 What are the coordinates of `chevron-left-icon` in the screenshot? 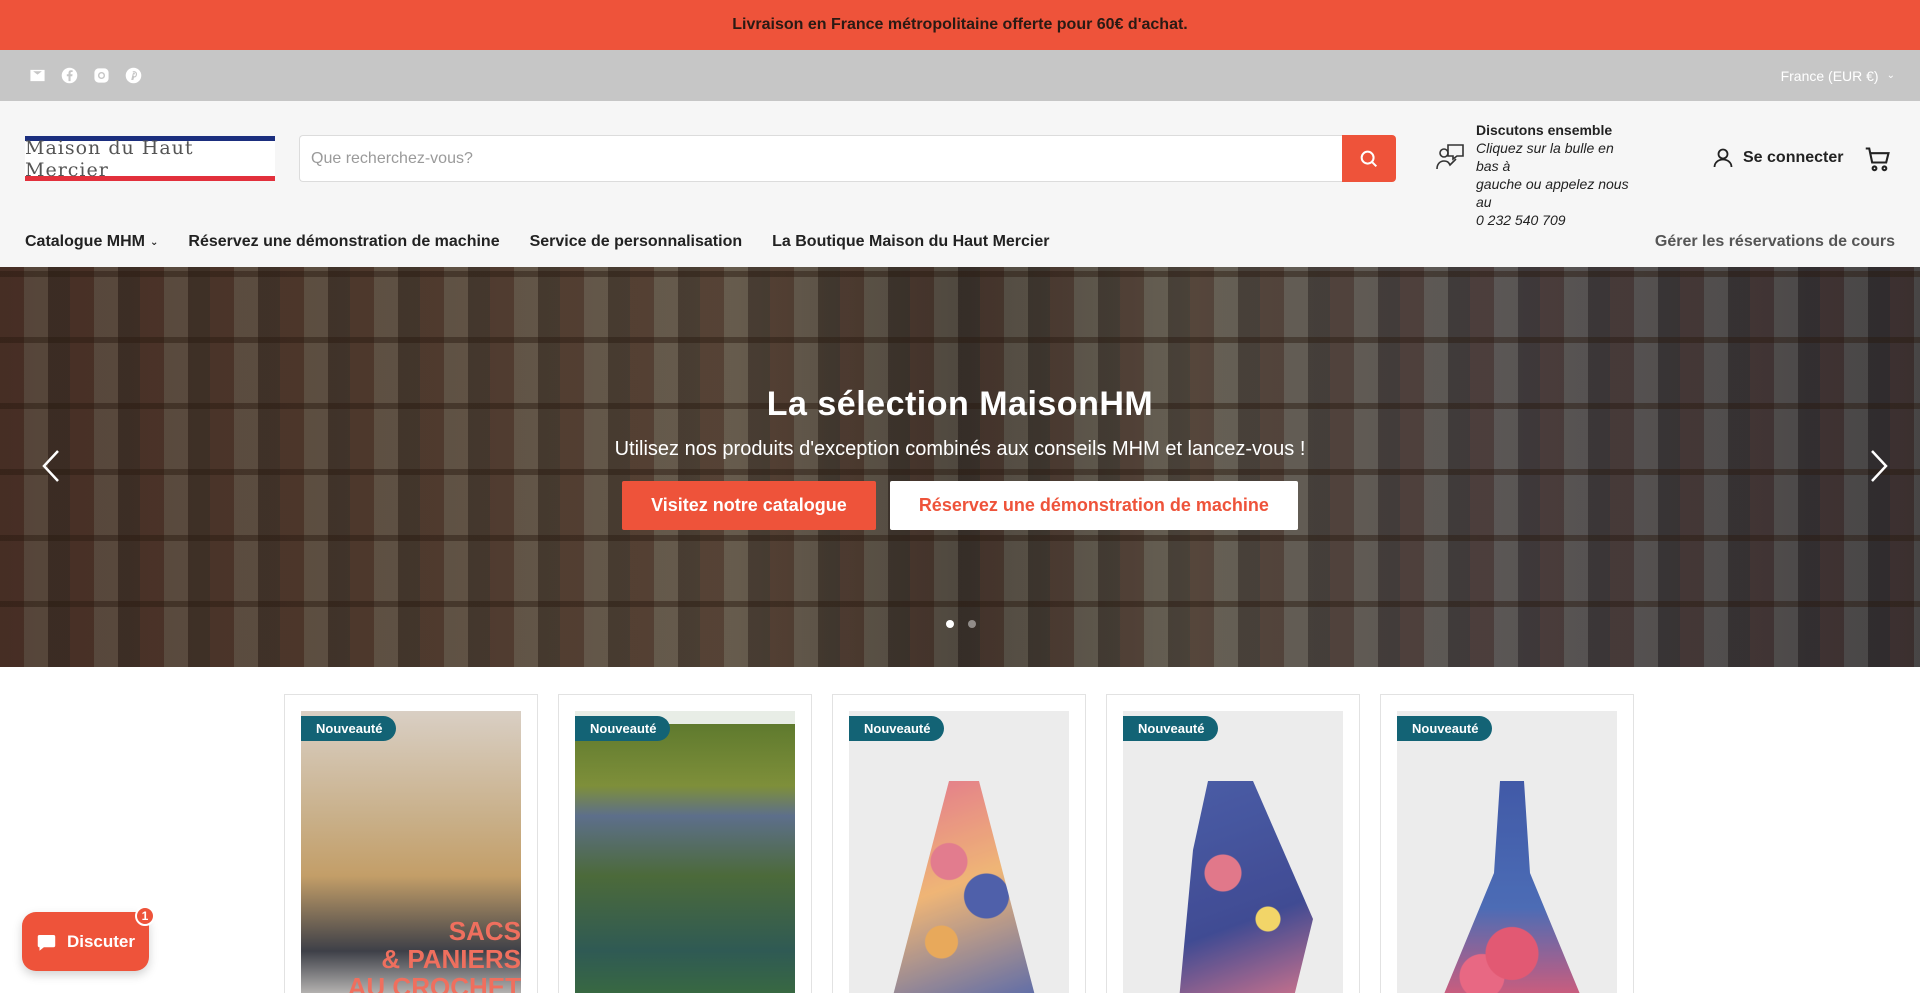 It's located at (50, 466).